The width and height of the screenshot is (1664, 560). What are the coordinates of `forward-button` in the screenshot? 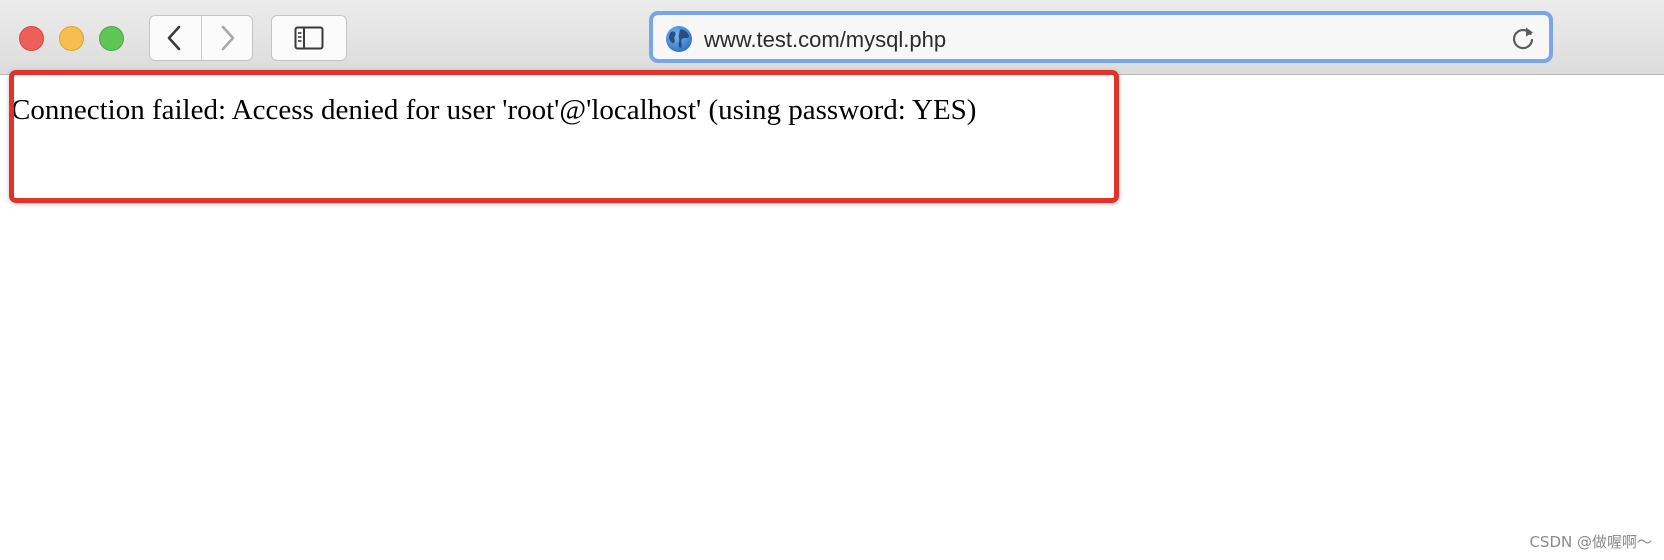 It's located at (226, 38).